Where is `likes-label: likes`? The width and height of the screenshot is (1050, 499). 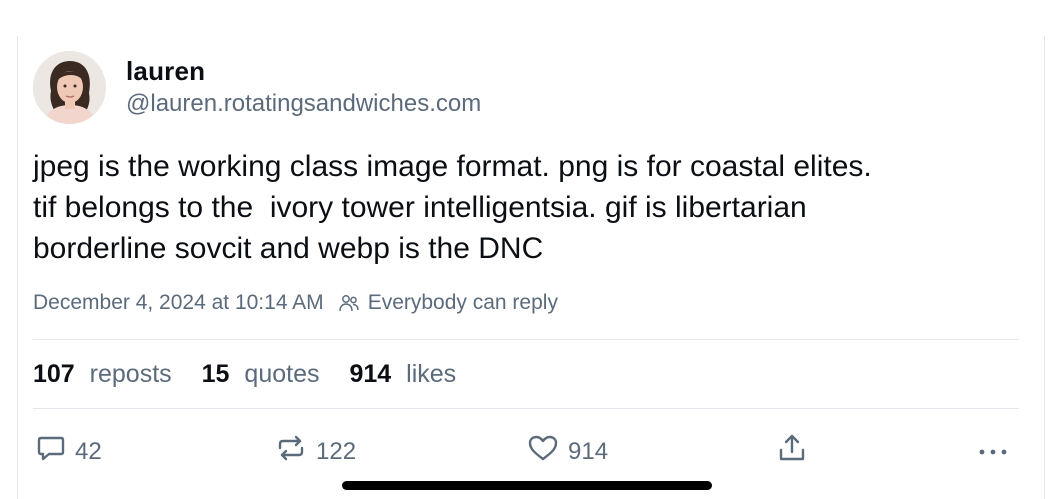 likes-label: likes is located at coordinates (431, 374).